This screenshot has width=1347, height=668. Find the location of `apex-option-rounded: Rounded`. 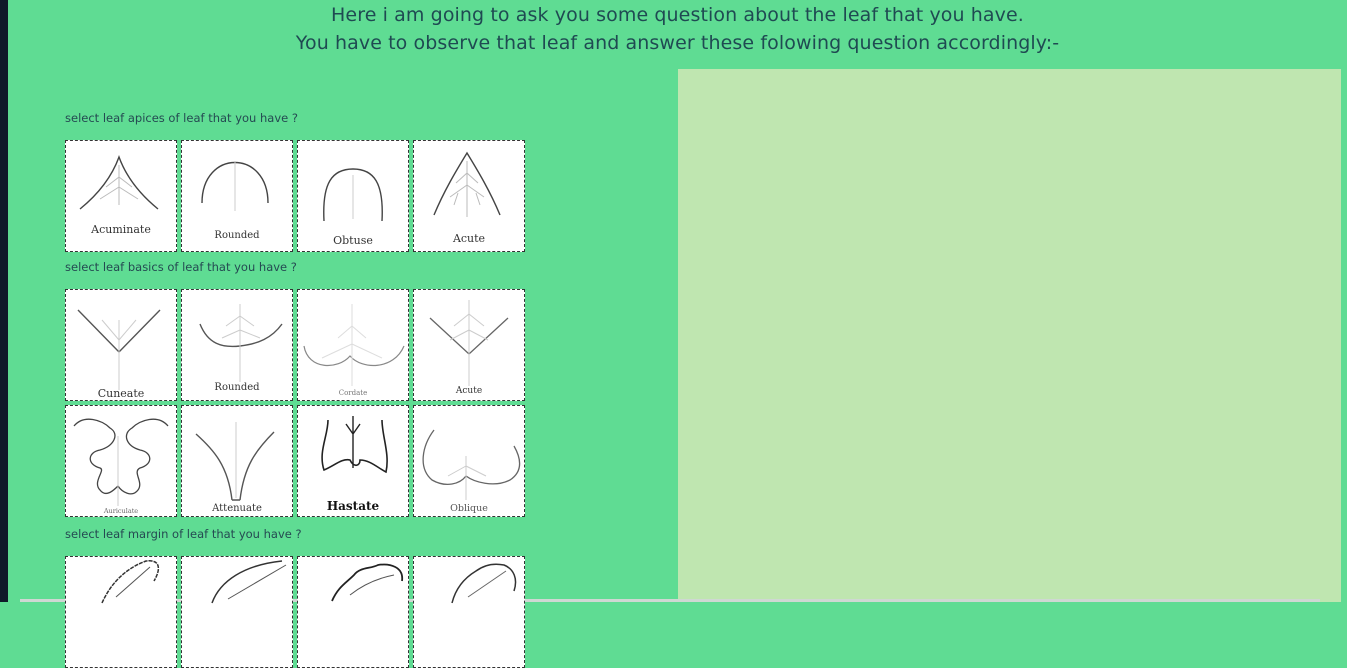

apex-option-rounded: Rounded is located at coordinates (237, 196).